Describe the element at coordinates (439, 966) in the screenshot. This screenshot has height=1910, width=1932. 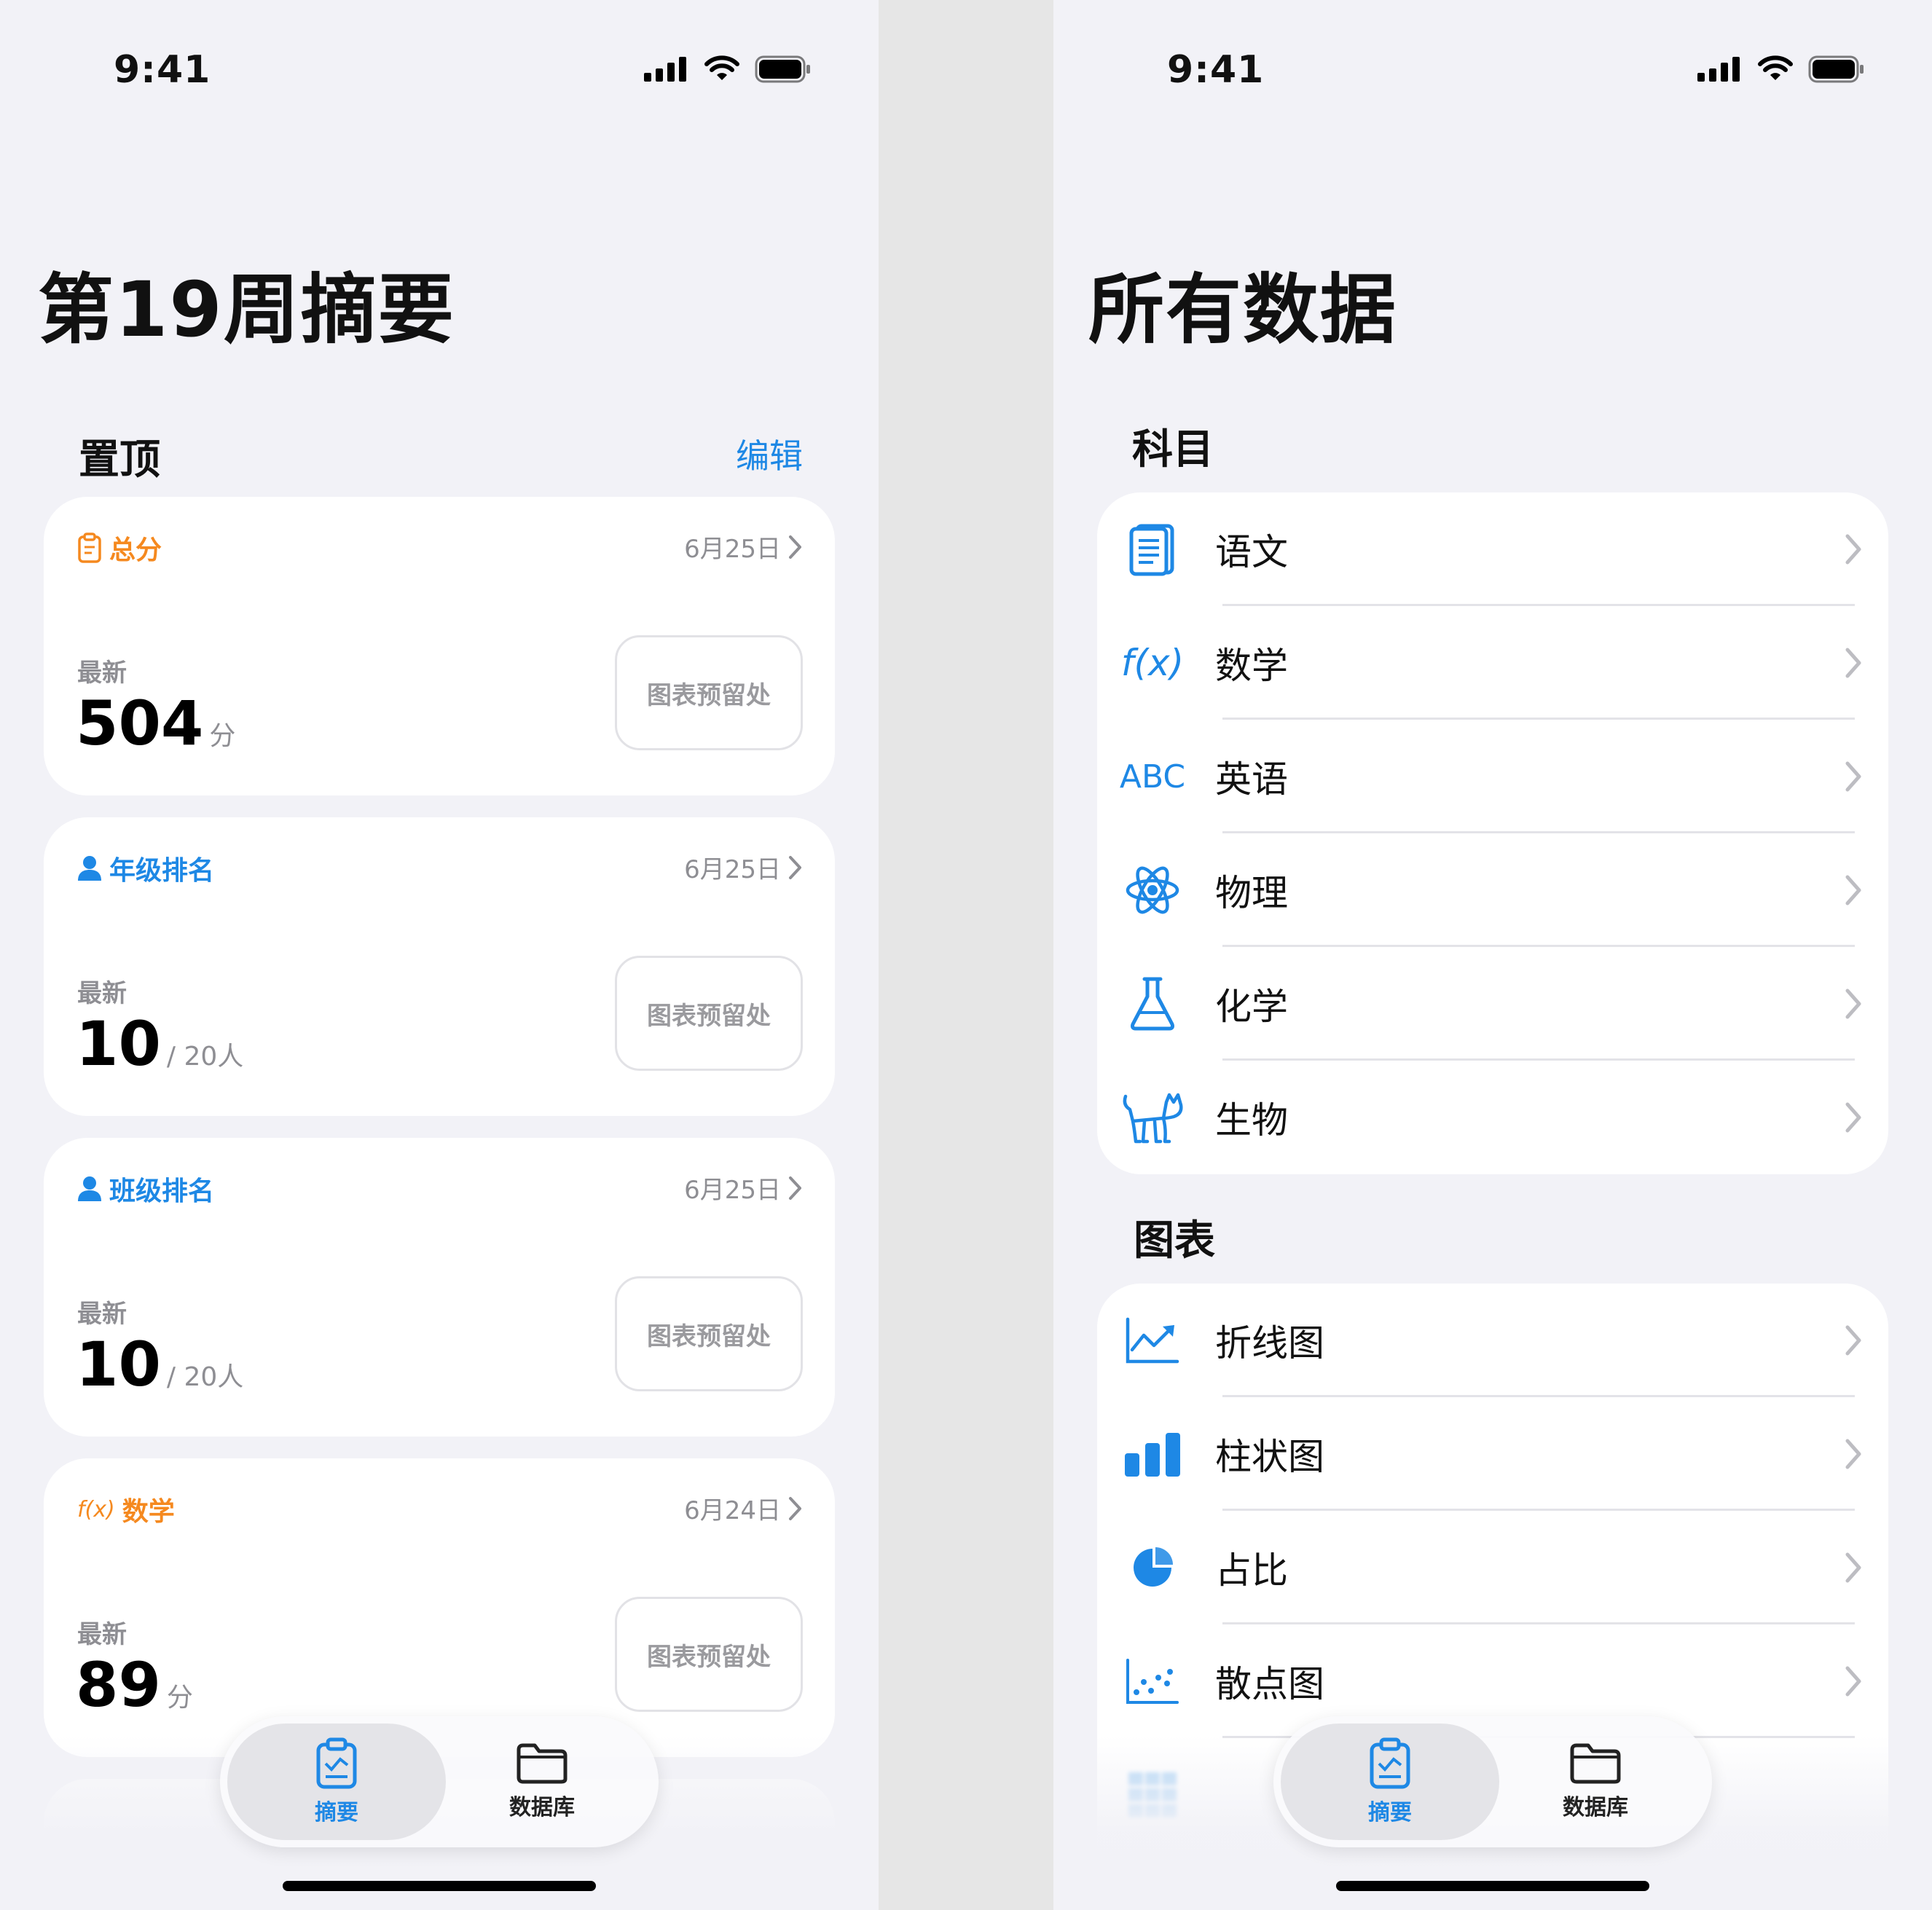
I see `pinned-card-grade-rank: 年级排名 6月25日 最新 10/ 20人 图表预留处` at that location.